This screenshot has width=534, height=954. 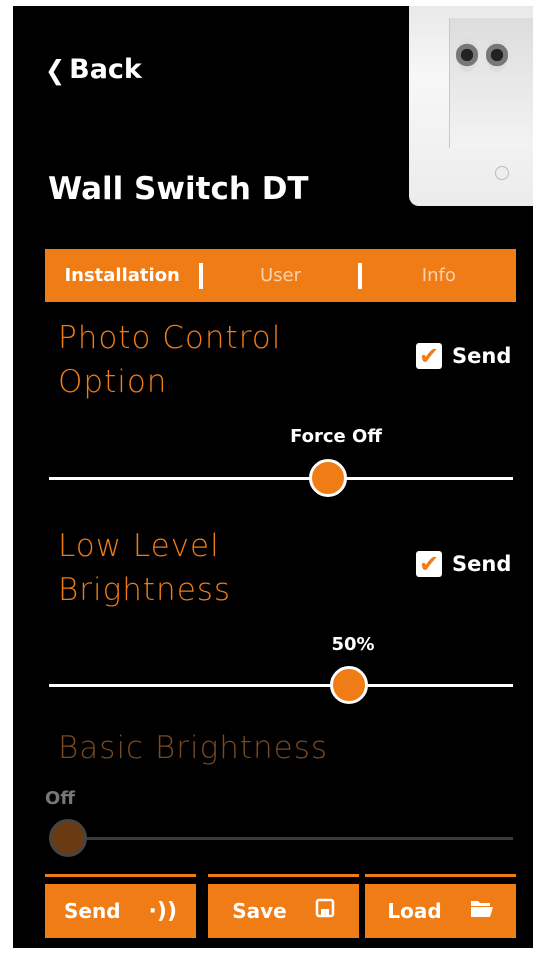 What do you see at coordinates (139, 546) in the screenshot?
I see `low-level-title-line1: Low Level` at bounding box center [139, 546].